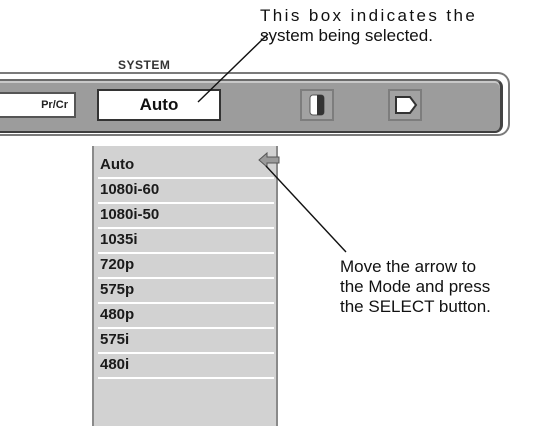 The width and height of the screenshot is (540, 426). Describe the element at coordinates (272, 143) in the screenshot. I see `leader-lines` at that location.